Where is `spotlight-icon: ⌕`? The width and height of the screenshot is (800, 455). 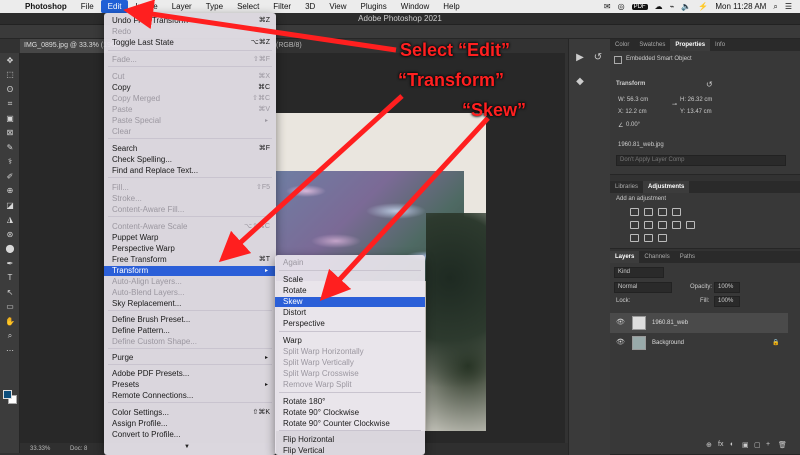
spotlight-icon: ⌕ is located at coordinates (775, 7).